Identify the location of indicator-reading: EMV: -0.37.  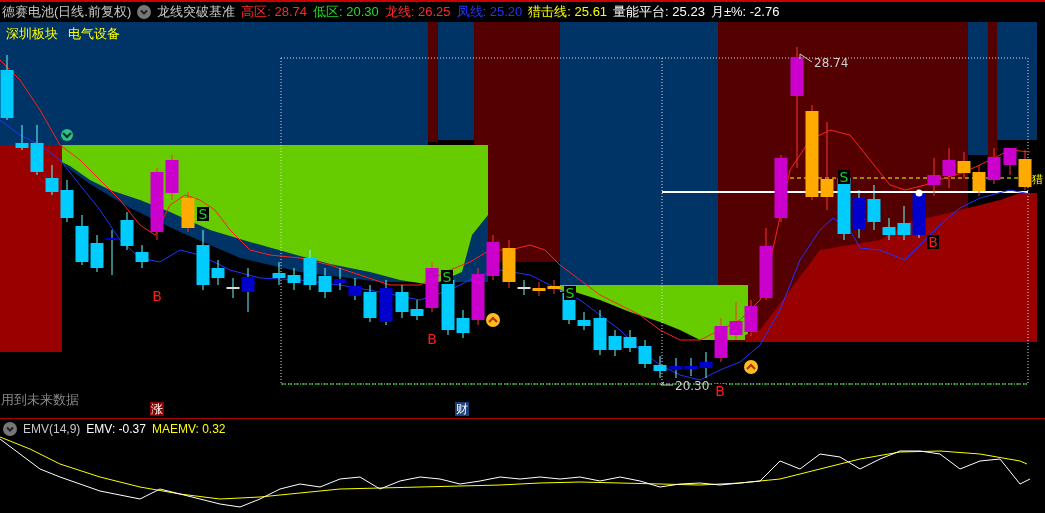
(116, 429).